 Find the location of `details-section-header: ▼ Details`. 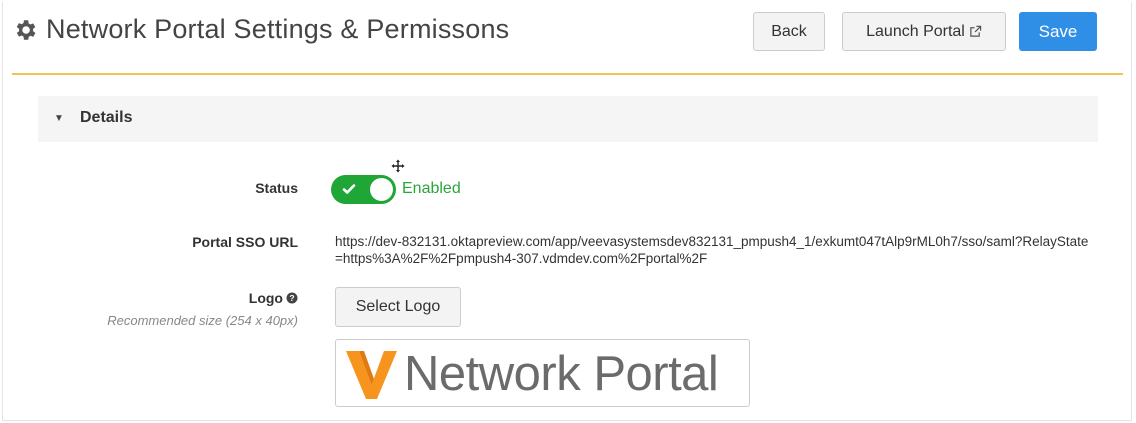

details-section-header: ▼ Details is located at coordinates (568, 119).